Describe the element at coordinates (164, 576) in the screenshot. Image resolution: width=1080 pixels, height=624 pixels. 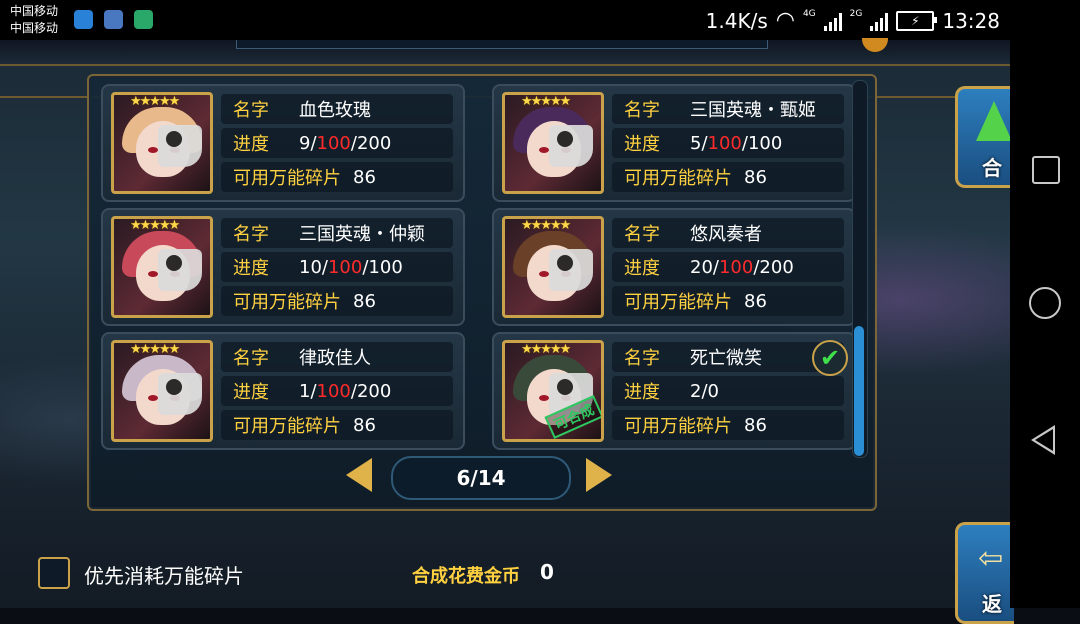
I see `priority-label: 优先消耗万能碎片` at that location.